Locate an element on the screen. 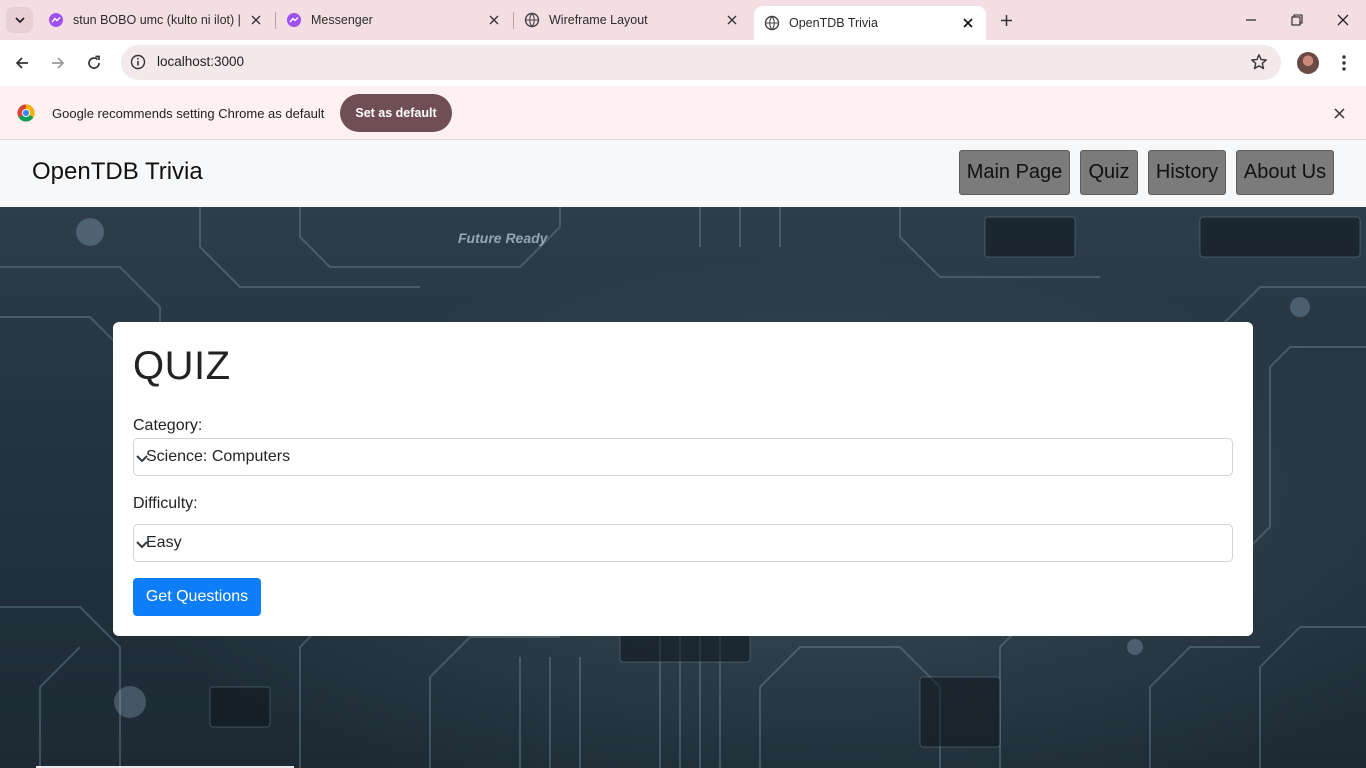  nav-history: History is located at coordinates (1187, 172).